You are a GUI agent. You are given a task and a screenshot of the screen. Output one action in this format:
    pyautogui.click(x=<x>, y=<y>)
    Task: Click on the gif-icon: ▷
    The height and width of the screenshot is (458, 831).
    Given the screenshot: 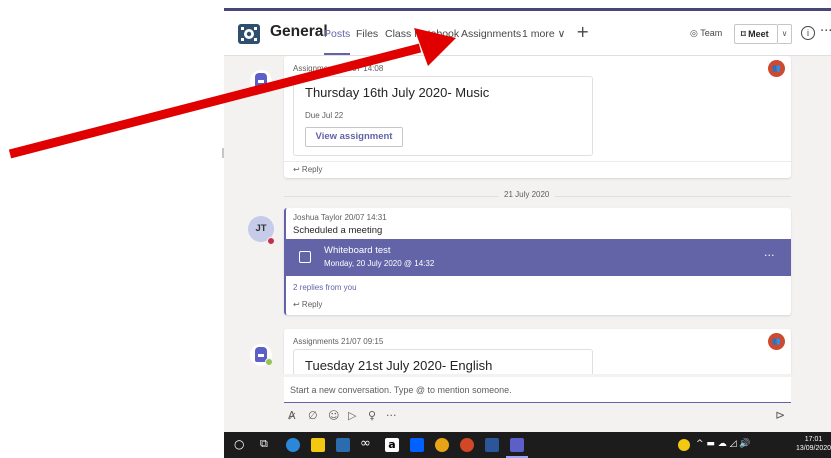 What is the action you would take?
    pyautogui.click(x=352, y=415)
    